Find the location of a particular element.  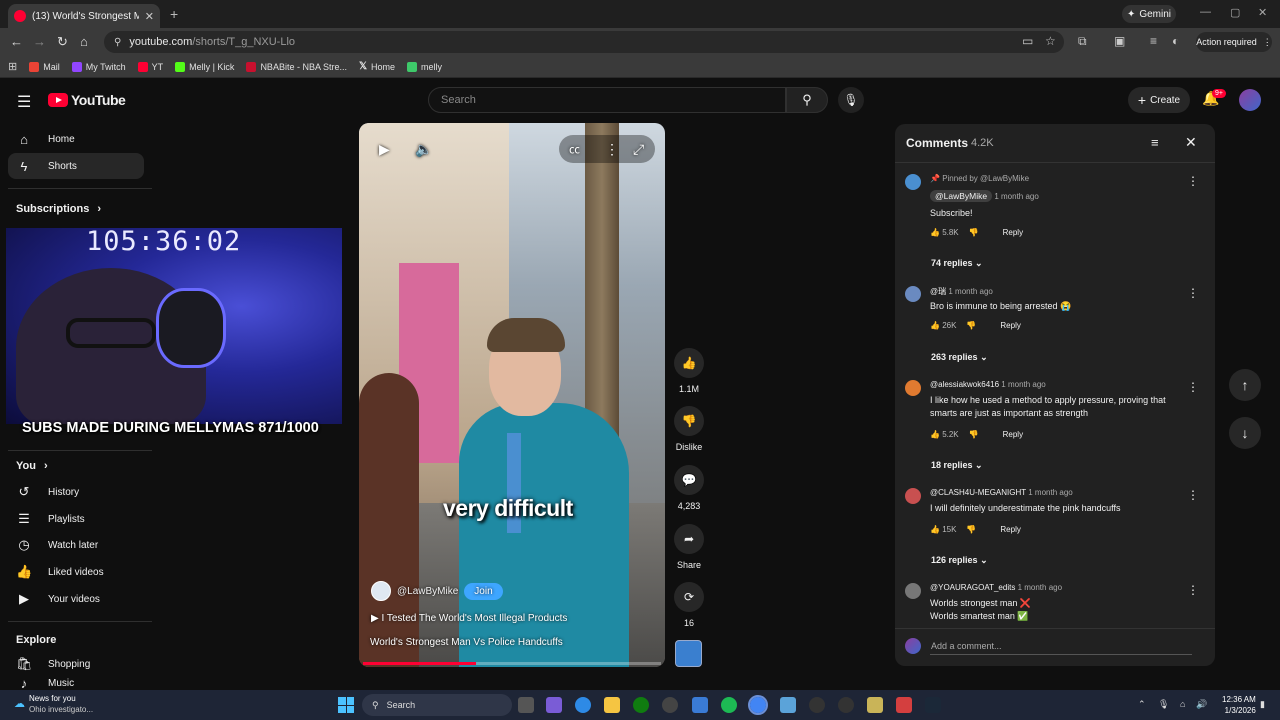

browser-tab: (13) World's Strongest Man Vs ✕ is located at coordinates (84, 16).